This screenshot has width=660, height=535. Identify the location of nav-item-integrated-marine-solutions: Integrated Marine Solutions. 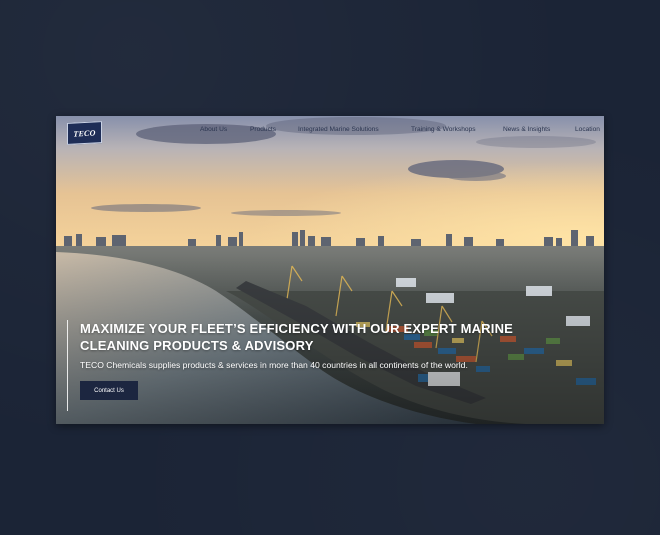
(338, 129).